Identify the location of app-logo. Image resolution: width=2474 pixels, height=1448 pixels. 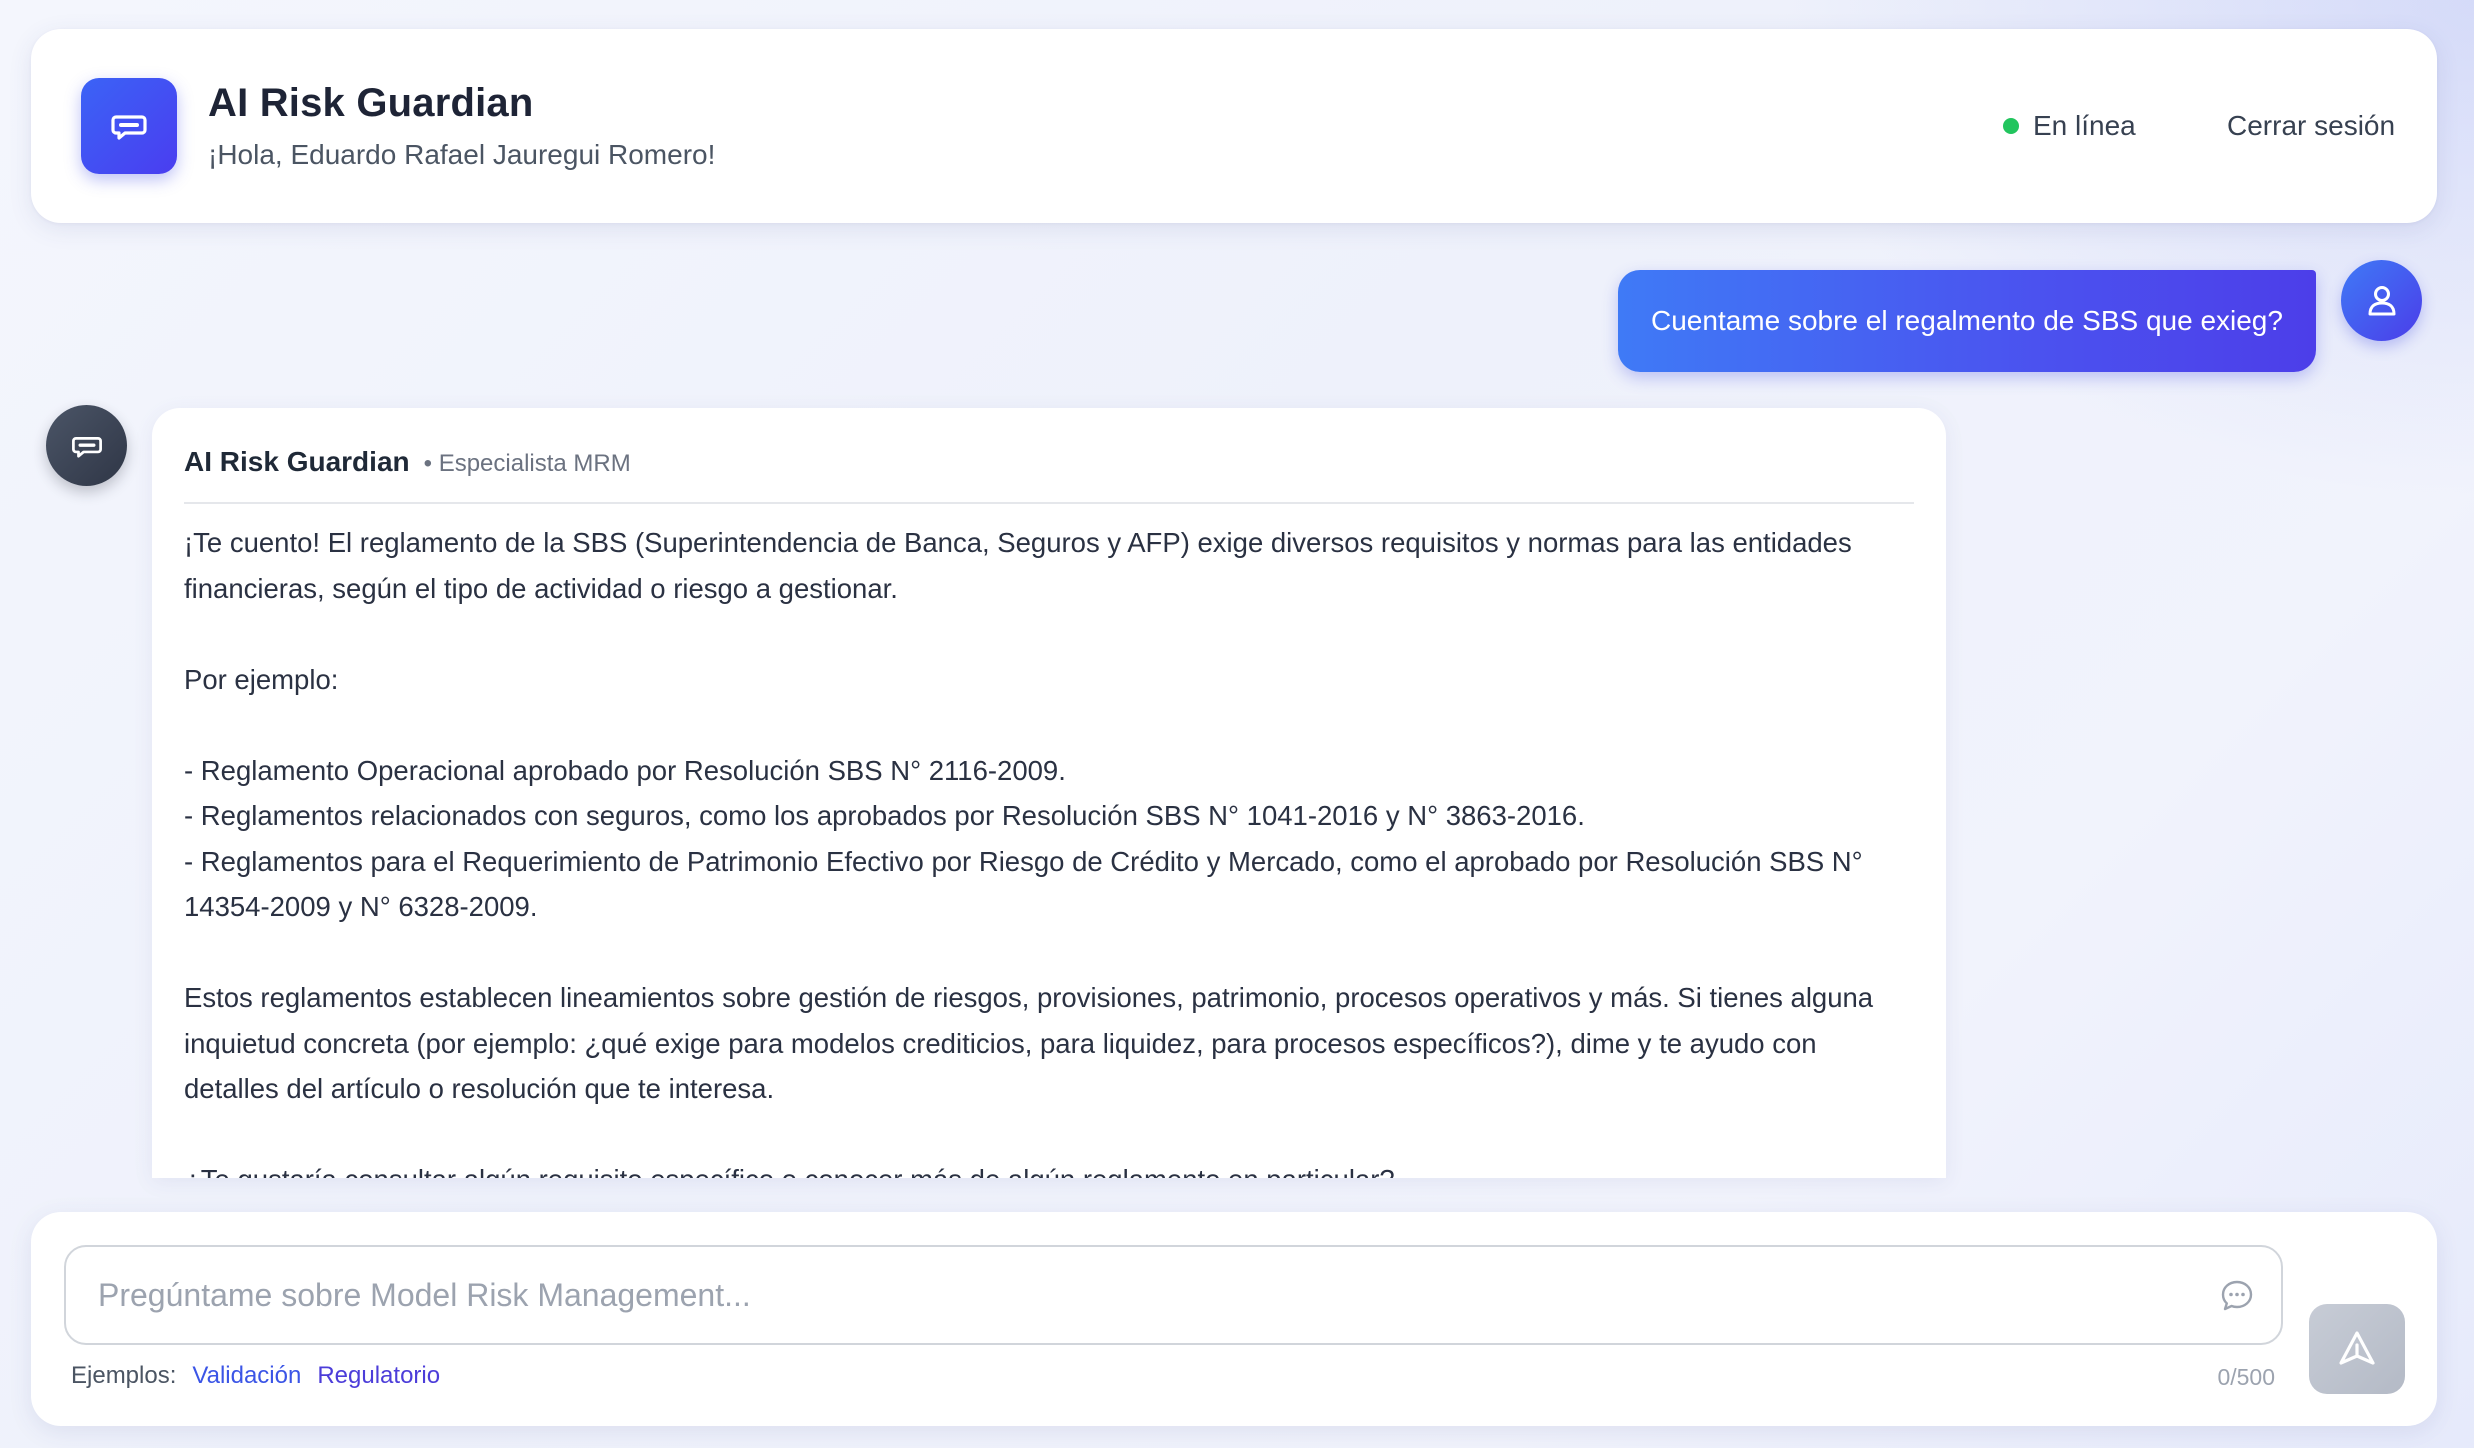
(129, 126).